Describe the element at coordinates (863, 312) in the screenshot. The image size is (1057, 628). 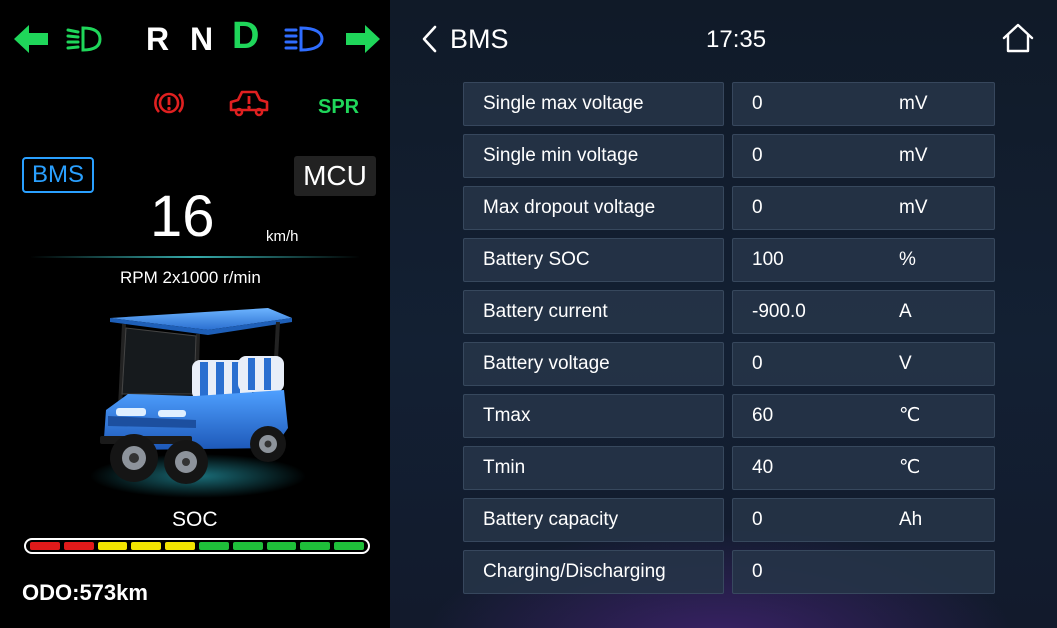
I see `row-value-cell: -900.0 A` at that location.